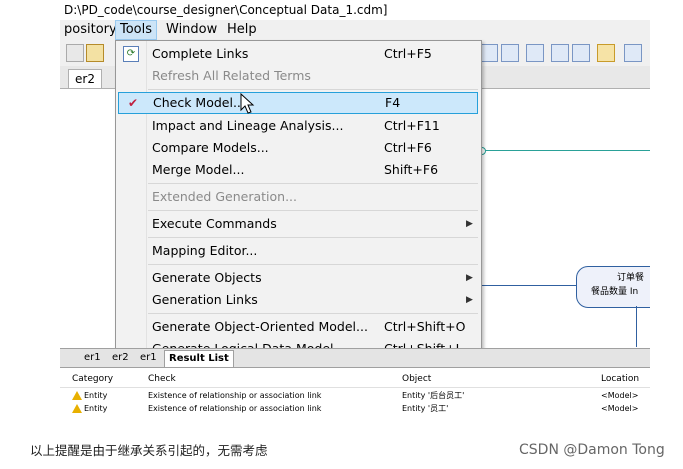 The height and width of the screenshot is (469, 683). I want to click on menu-item-shortcut: Ctrl+F5, so click(408, 53).